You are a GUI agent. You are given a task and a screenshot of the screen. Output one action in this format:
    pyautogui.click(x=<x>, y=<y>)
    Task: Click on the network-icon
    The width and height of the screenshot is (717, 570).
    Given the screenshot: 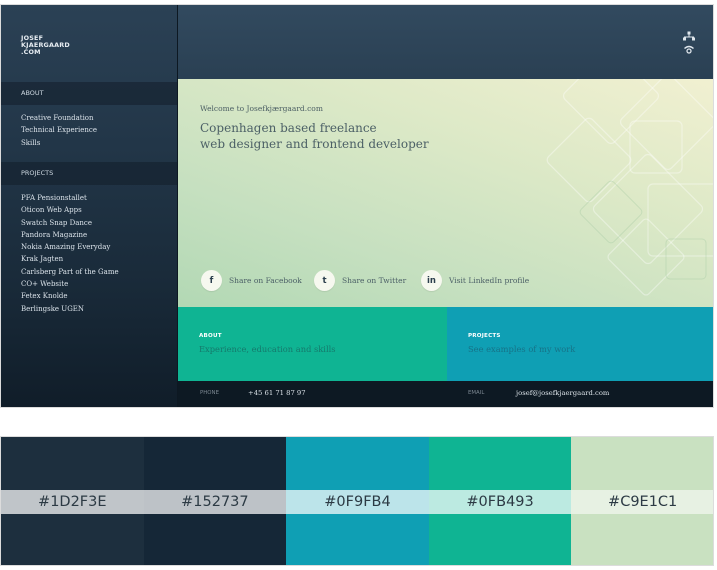 What is the action you would take?
    pyautogui.click(x=689, y=36)
    